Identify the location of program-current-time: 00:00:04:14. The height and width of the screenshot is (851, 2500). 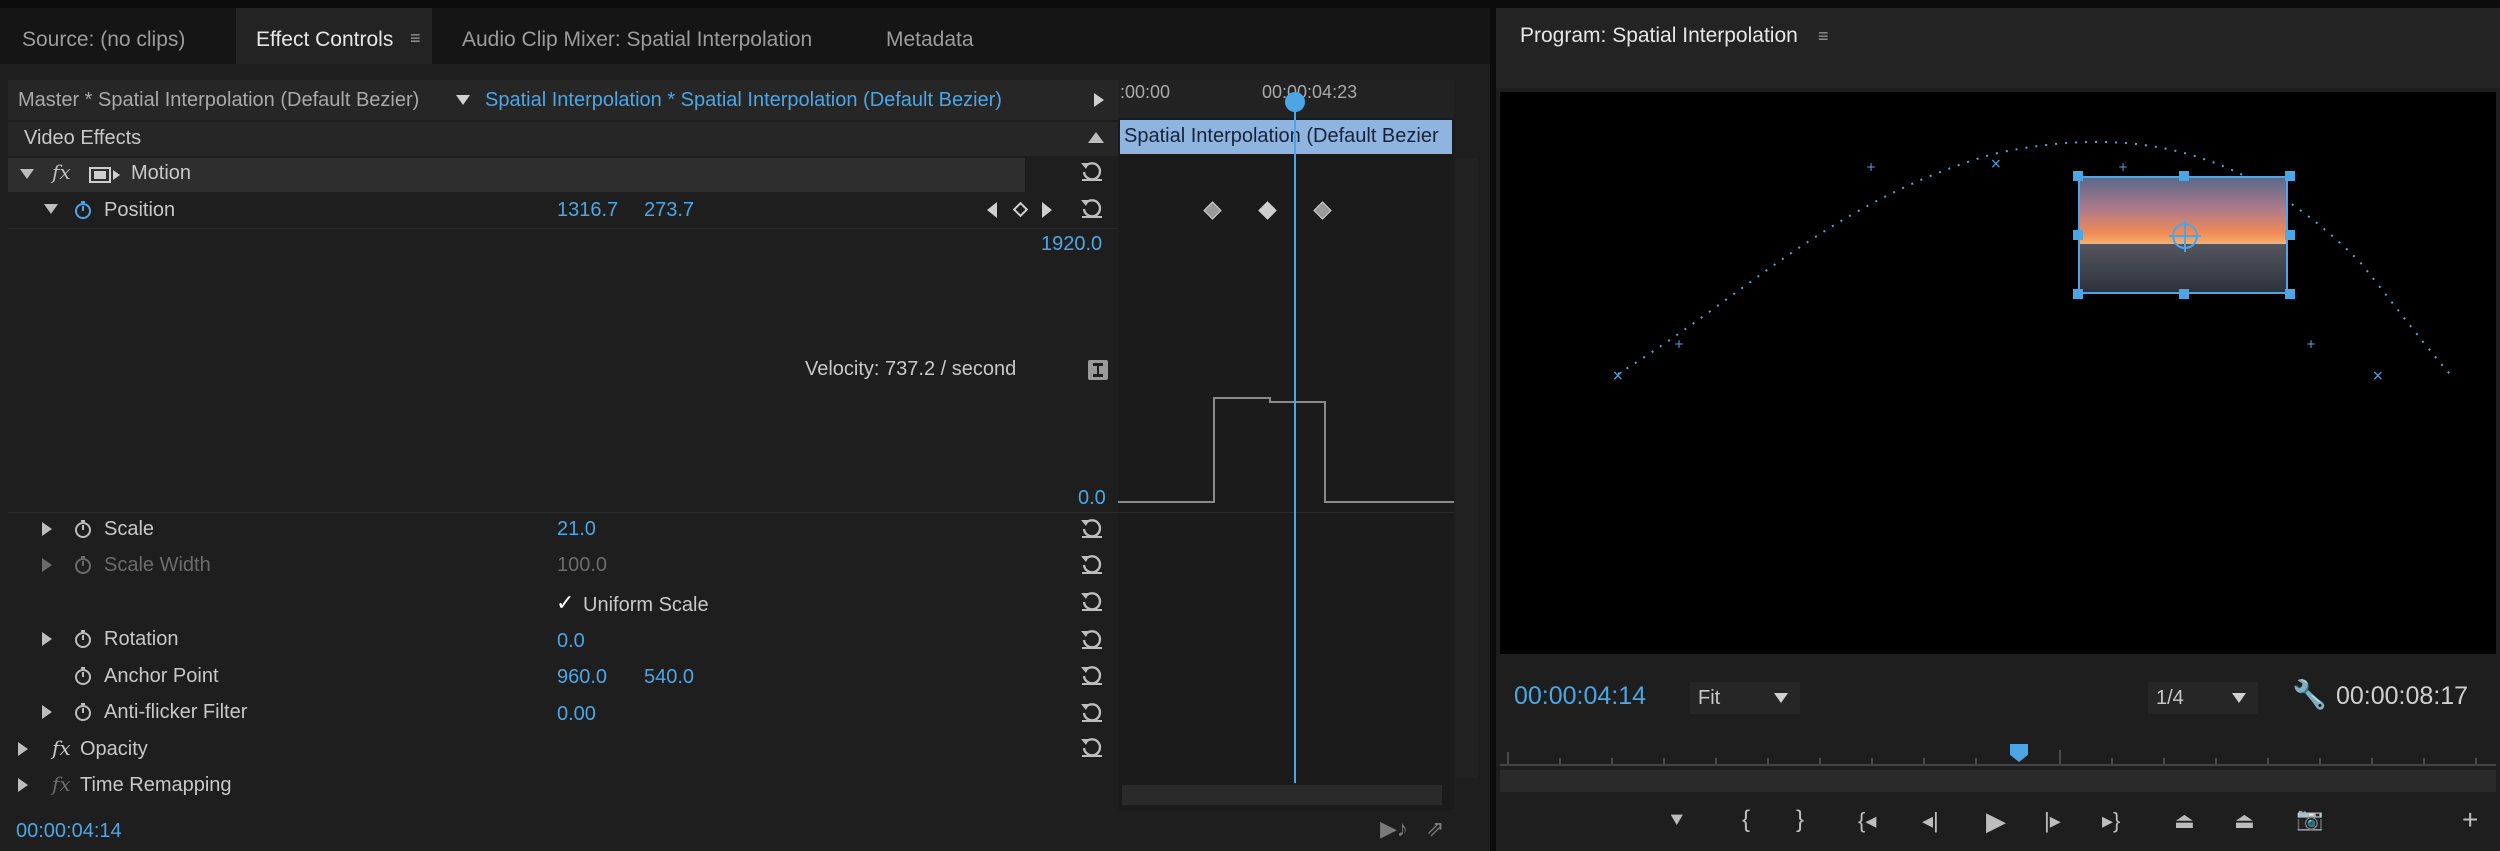
(1580, 696).